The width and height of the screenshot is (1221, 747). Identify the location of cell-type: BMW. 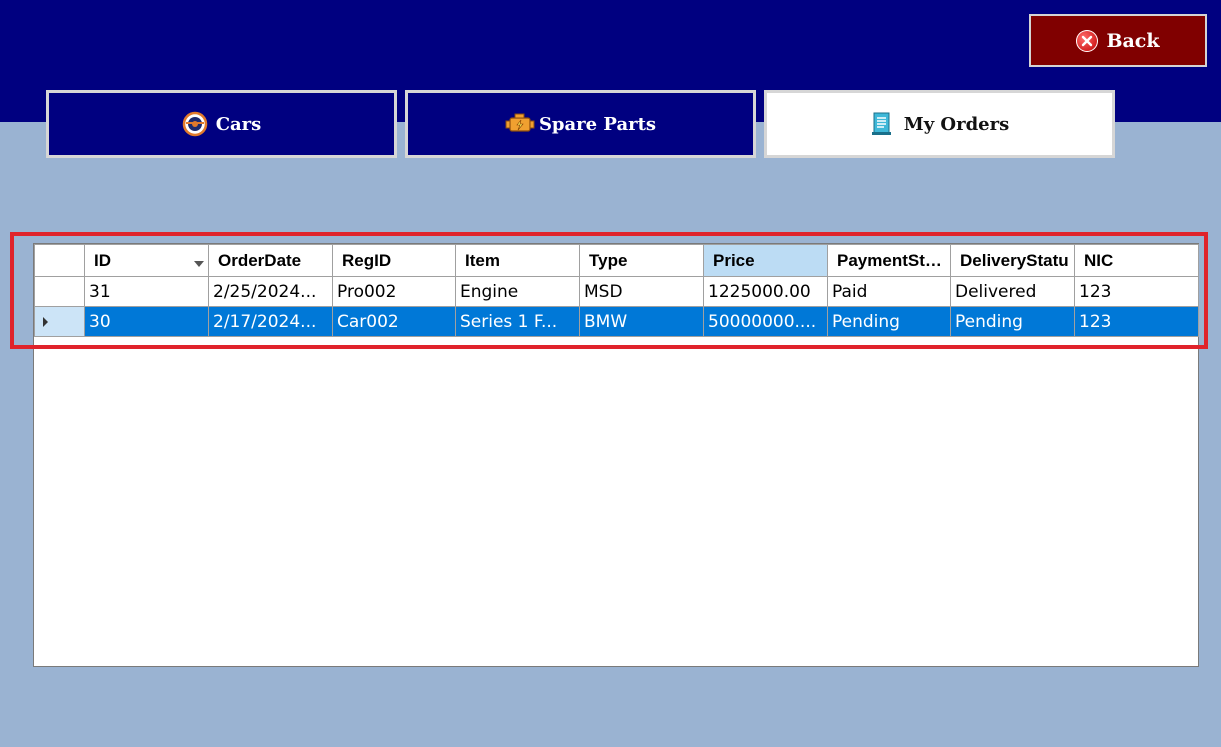
(641, 321).